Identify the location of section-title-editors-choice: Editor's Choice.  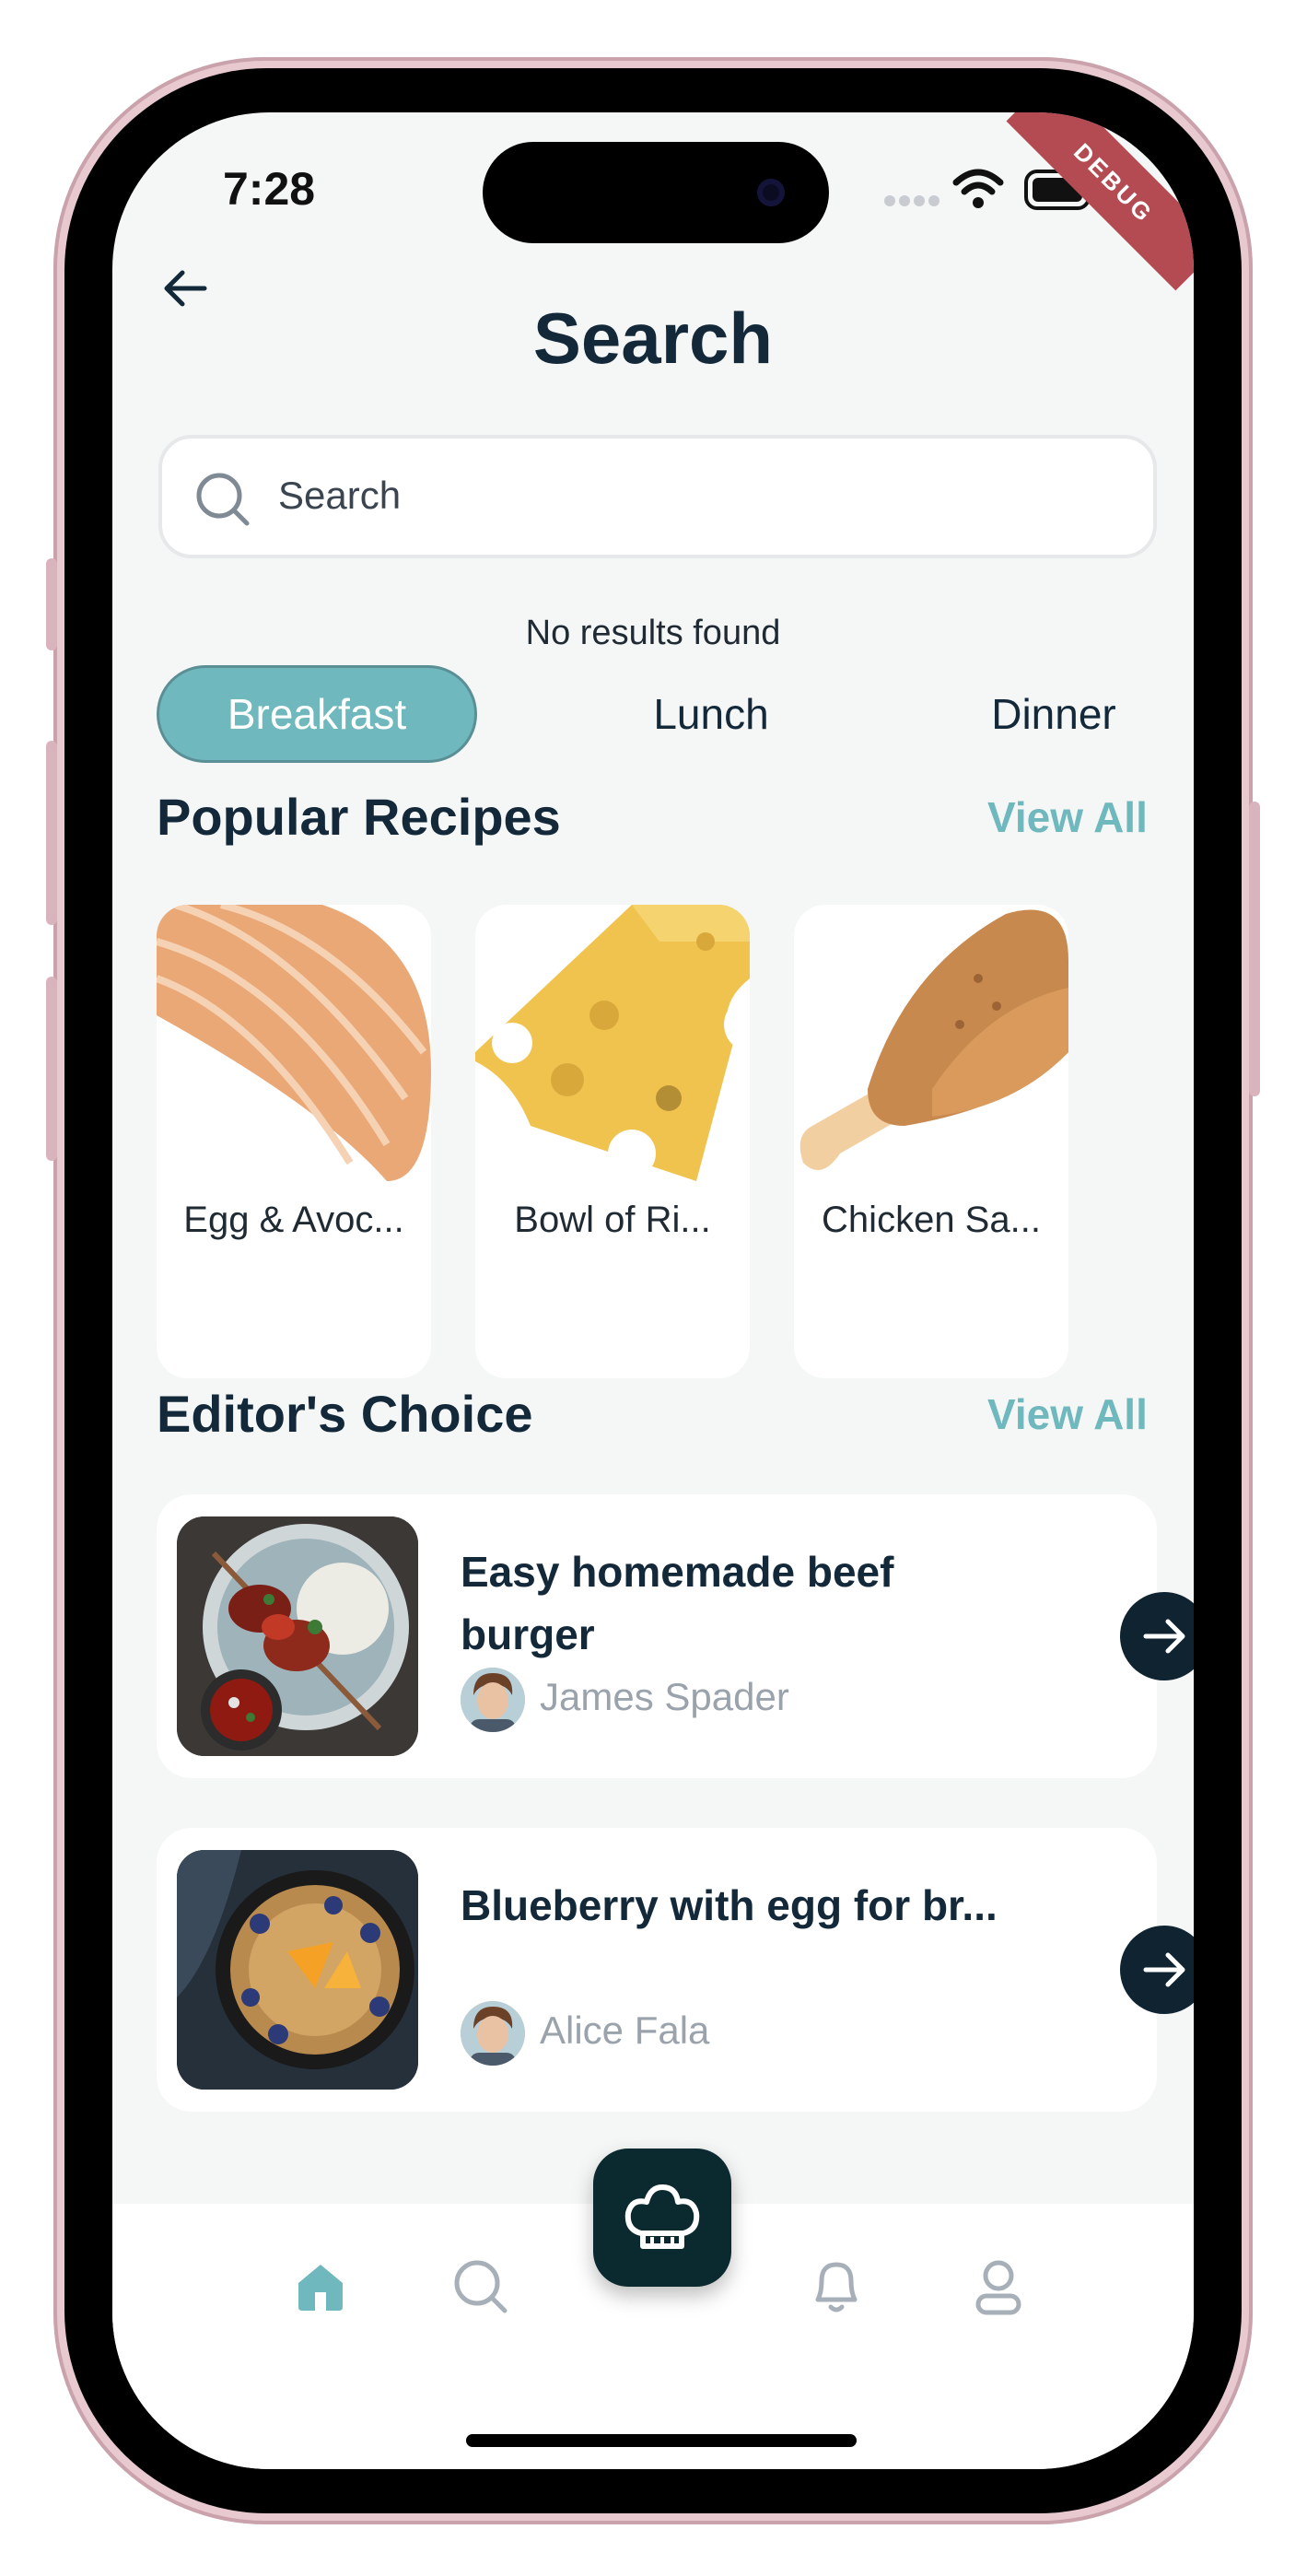
(345, 1414).